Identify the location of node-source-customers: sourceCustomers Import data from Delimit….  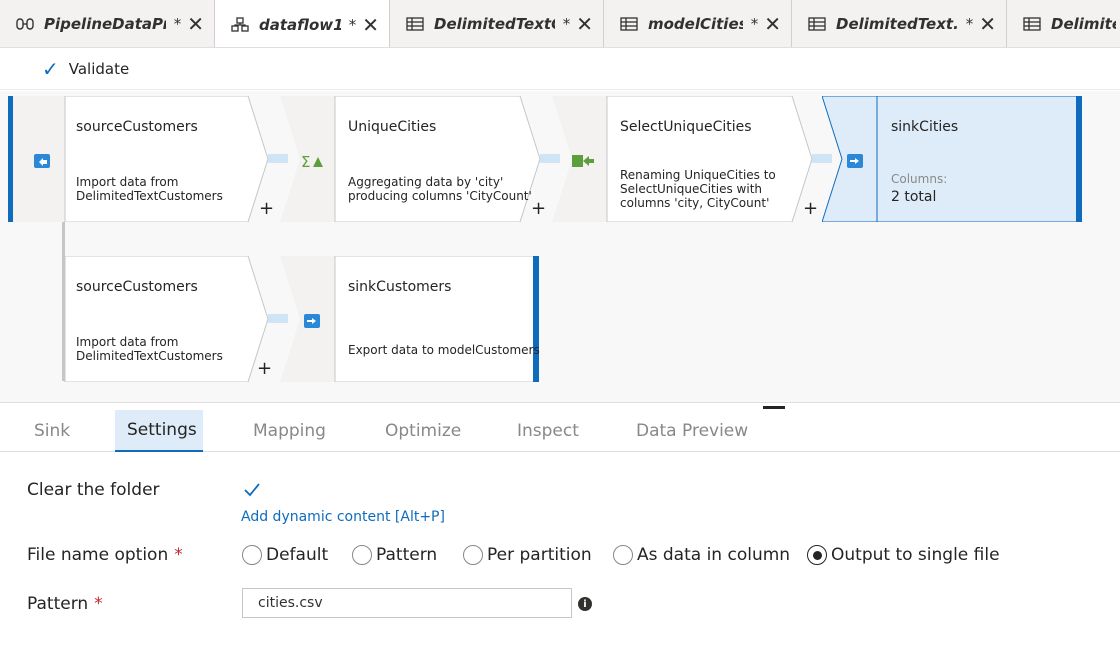
(141, 159).